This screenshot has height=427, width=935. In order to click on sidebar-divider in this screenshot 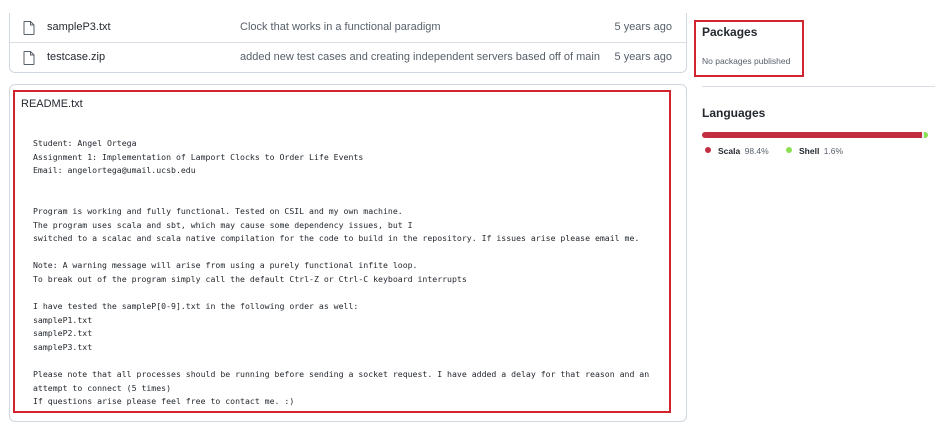, I will do `click(818, 86)`.